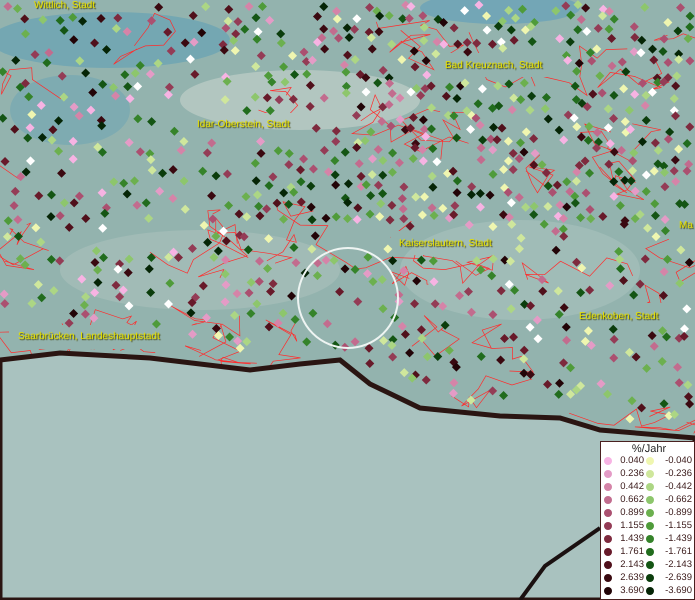 The image size is (695, 600). I want to click on legend-value: -3.690, so click(678, 591).